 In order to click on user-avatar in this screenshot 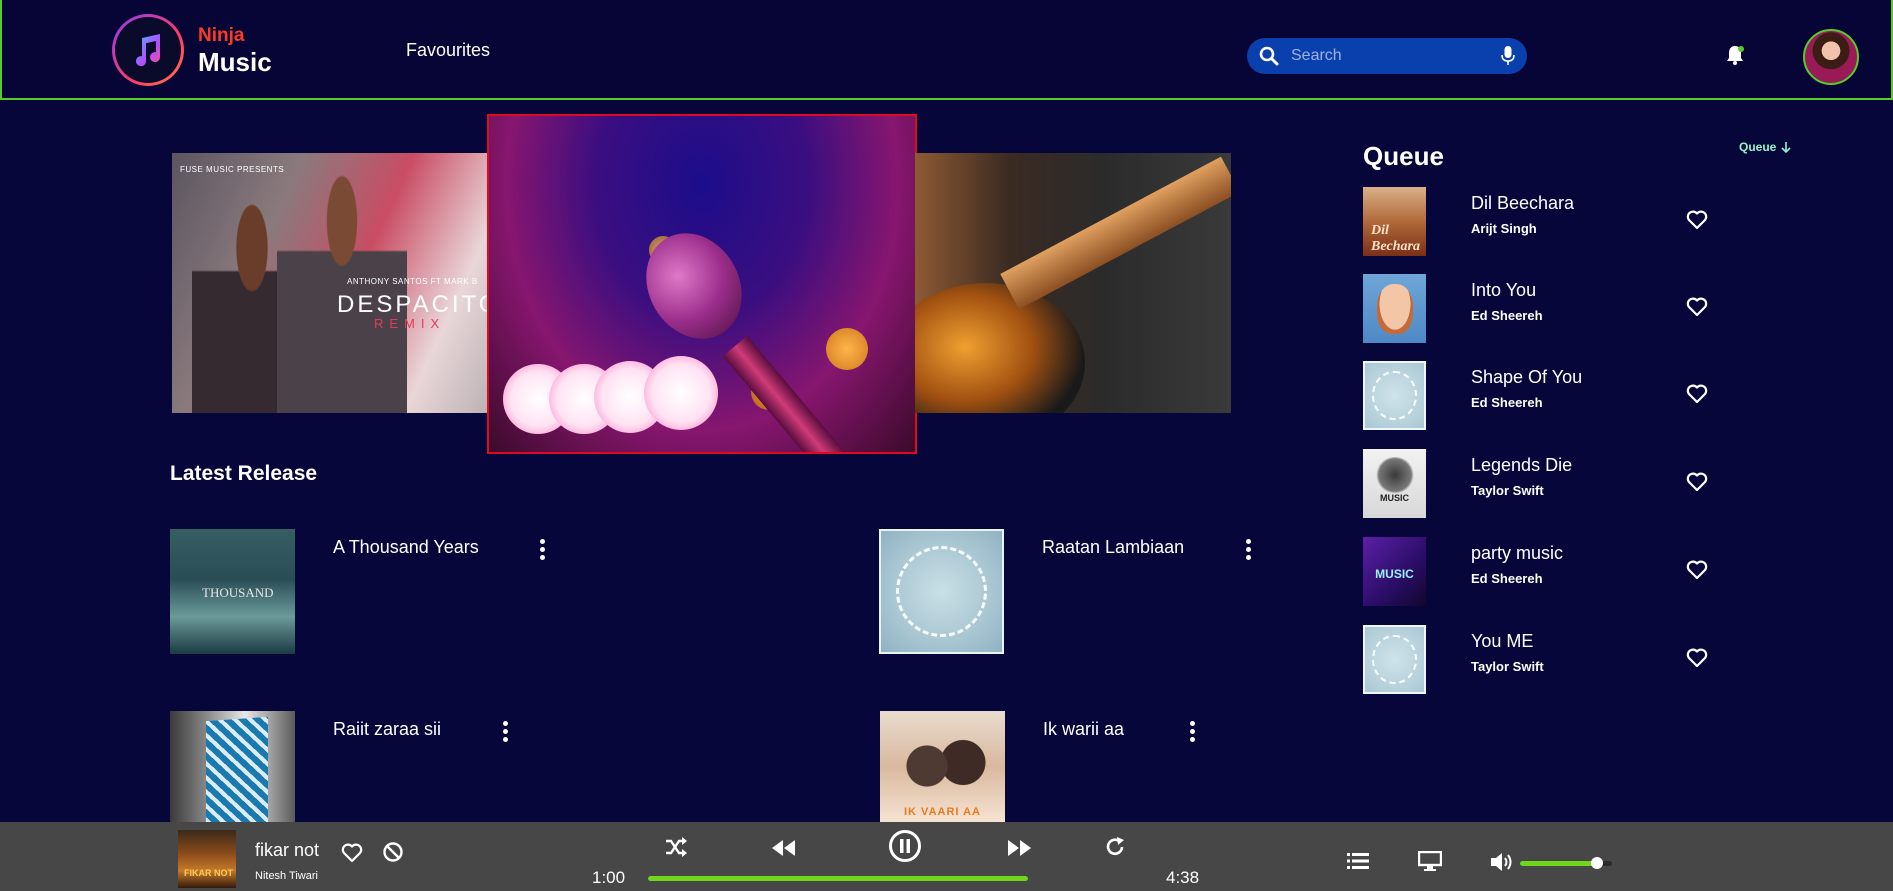, I will do `click(1831, 57)`.